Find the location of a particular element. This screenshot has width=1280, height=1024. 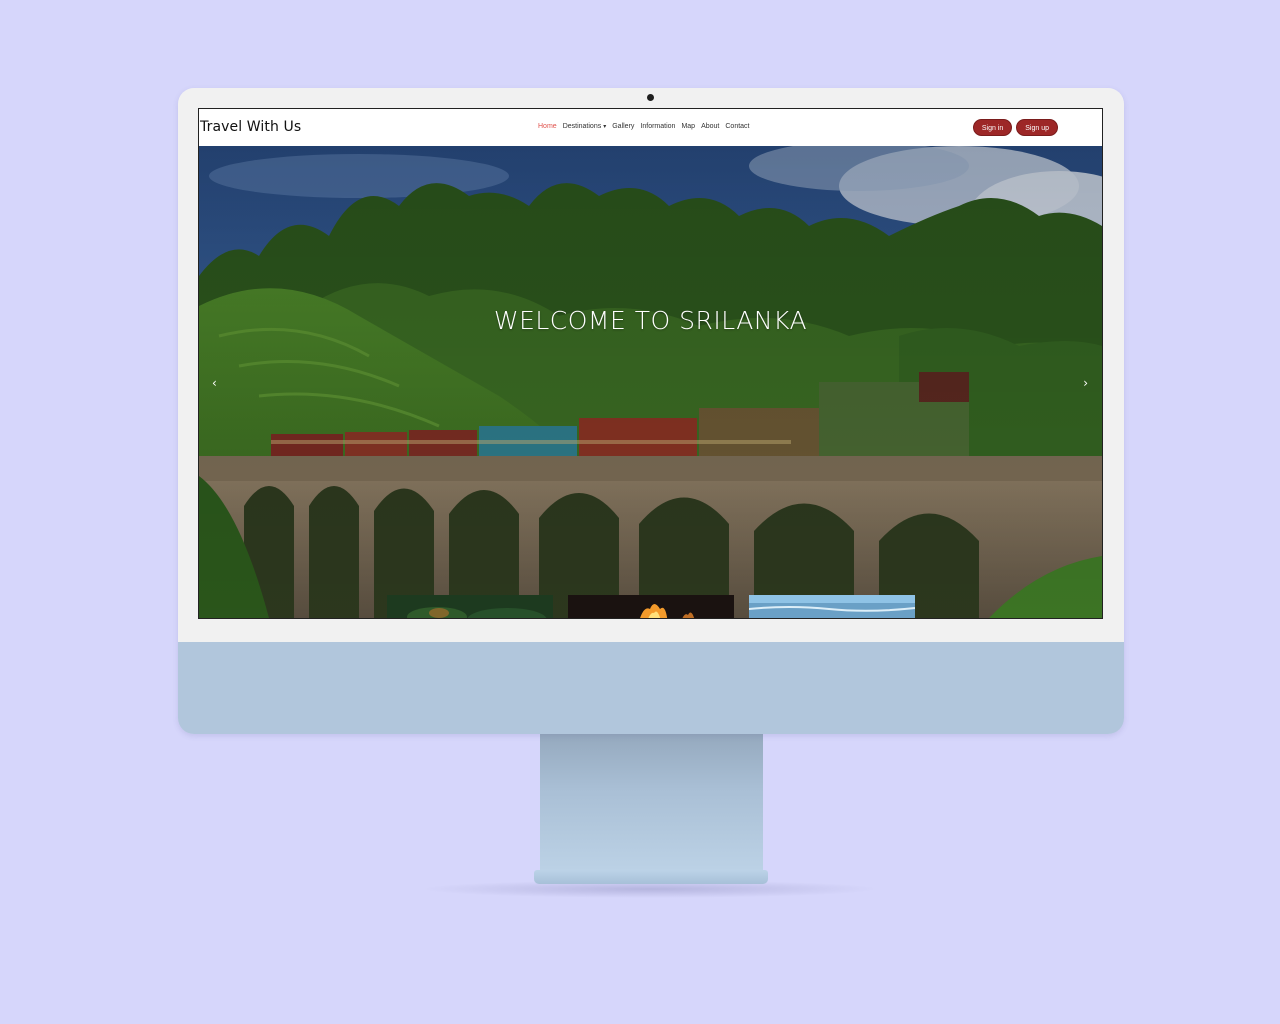

thumbnail-wildlife is located at coordinates (470, 606).